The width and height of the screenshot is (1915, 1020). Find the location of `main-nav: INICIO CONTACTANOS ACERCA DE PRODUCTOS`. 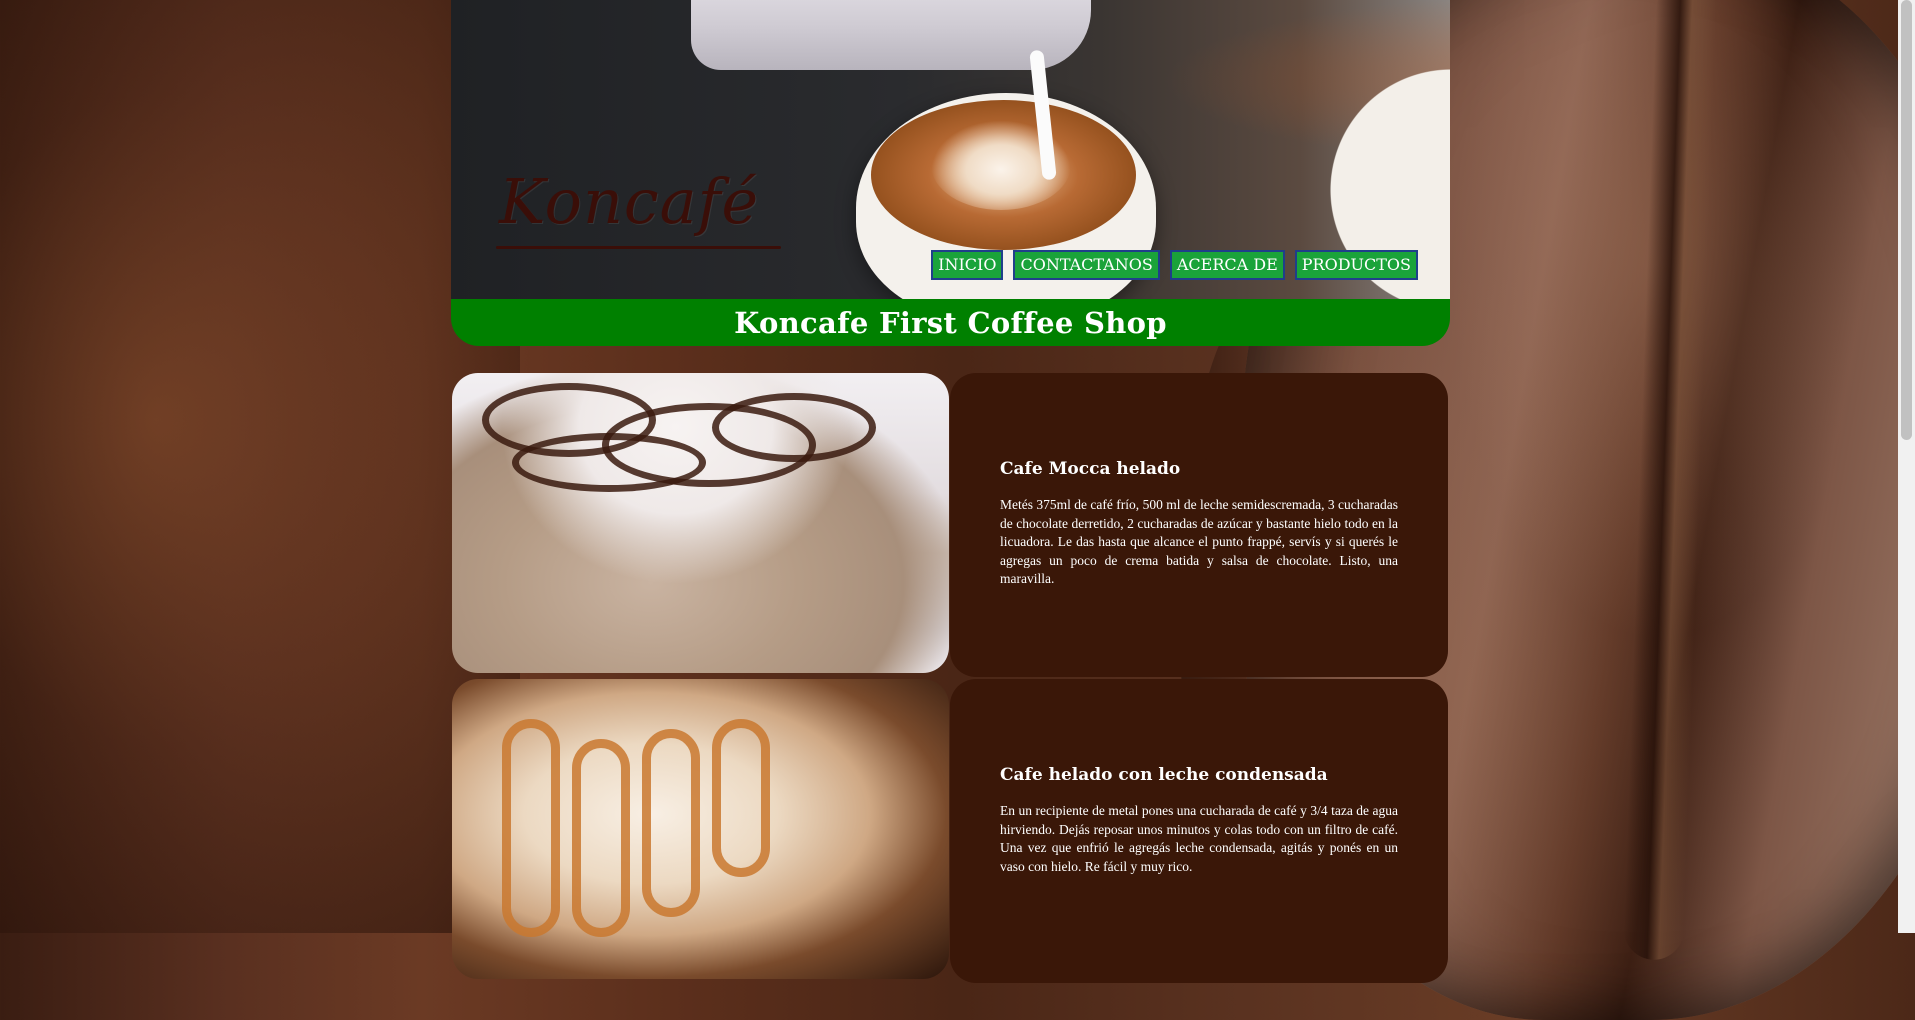

main-nav: INICIO CONTACTANOS ACERCA DE PRODUCTOS is located at coordinates (1174, 265).